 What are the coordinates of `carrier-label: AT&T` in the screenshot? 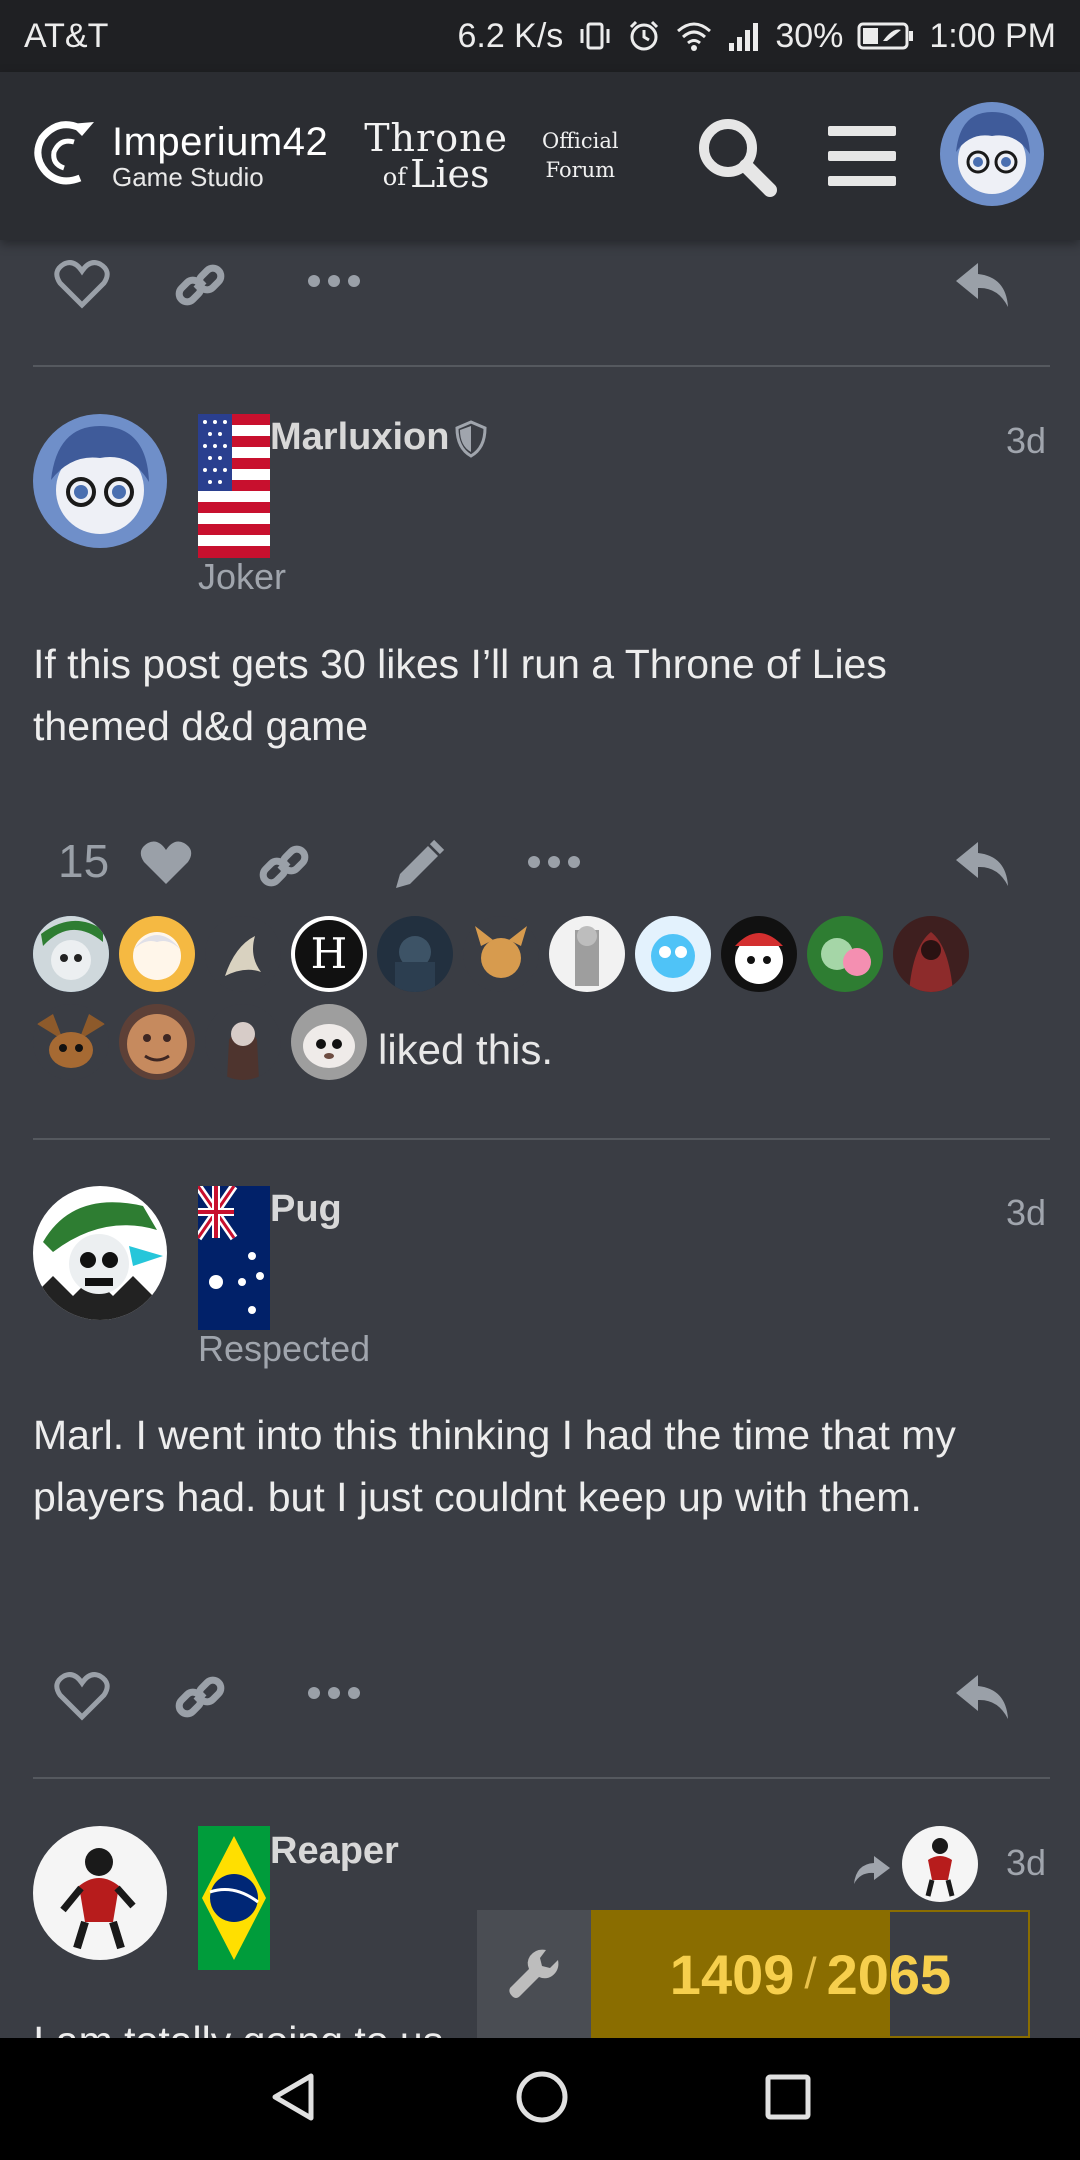 It's located at (66, 35).